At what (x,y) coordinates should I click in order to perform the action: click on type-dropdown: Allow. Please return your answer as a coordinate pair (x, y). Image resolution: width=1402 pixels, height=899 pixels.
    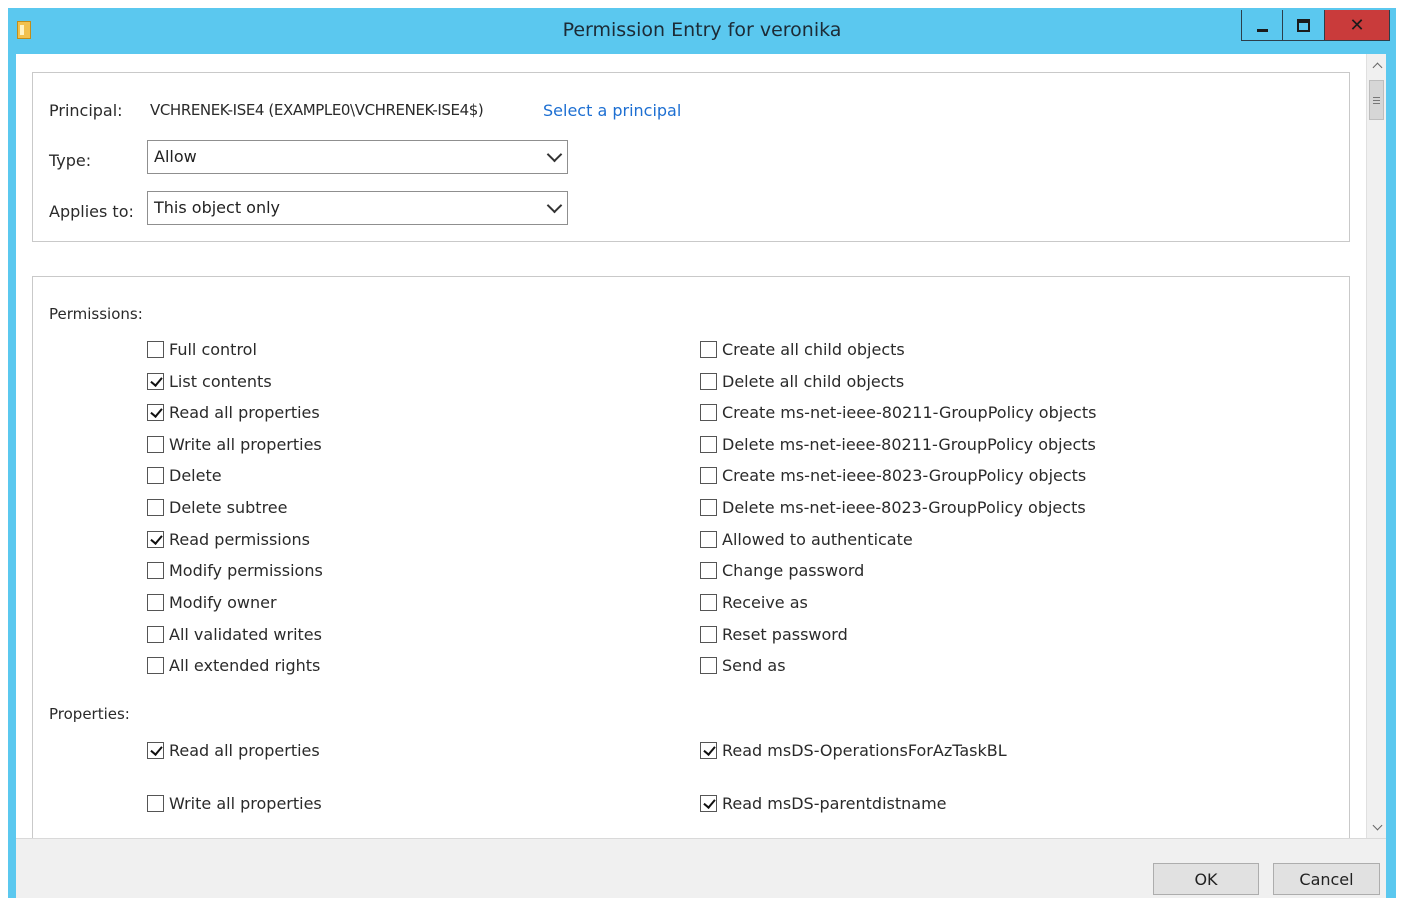
    Looking at the image, I should click on (357, 157).